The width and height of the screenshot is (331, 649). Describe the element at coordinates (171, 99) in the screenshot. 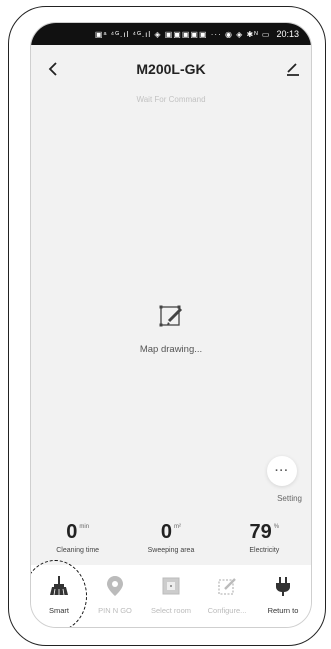

I see `robot-status: Wait For Command` at that location.